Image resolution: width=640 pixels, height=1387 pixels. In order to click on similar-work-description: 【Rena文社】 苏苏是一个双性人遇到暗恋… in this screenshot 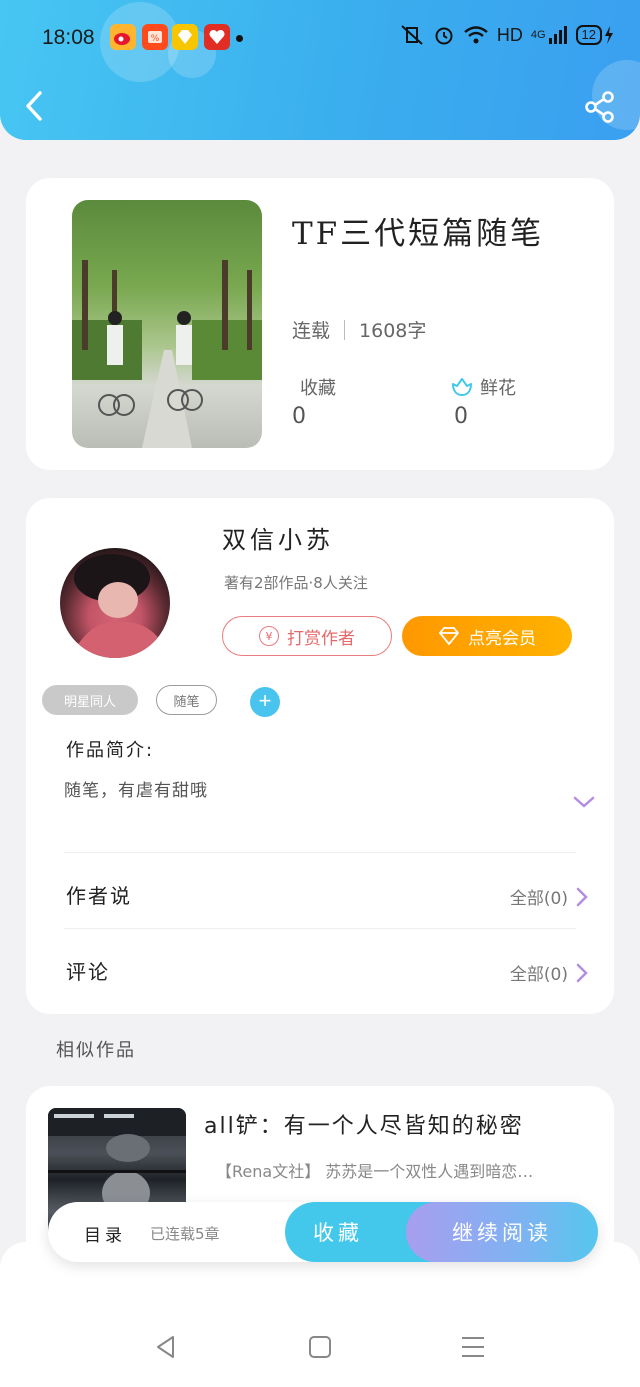, I will do `click(375, 1171)`.